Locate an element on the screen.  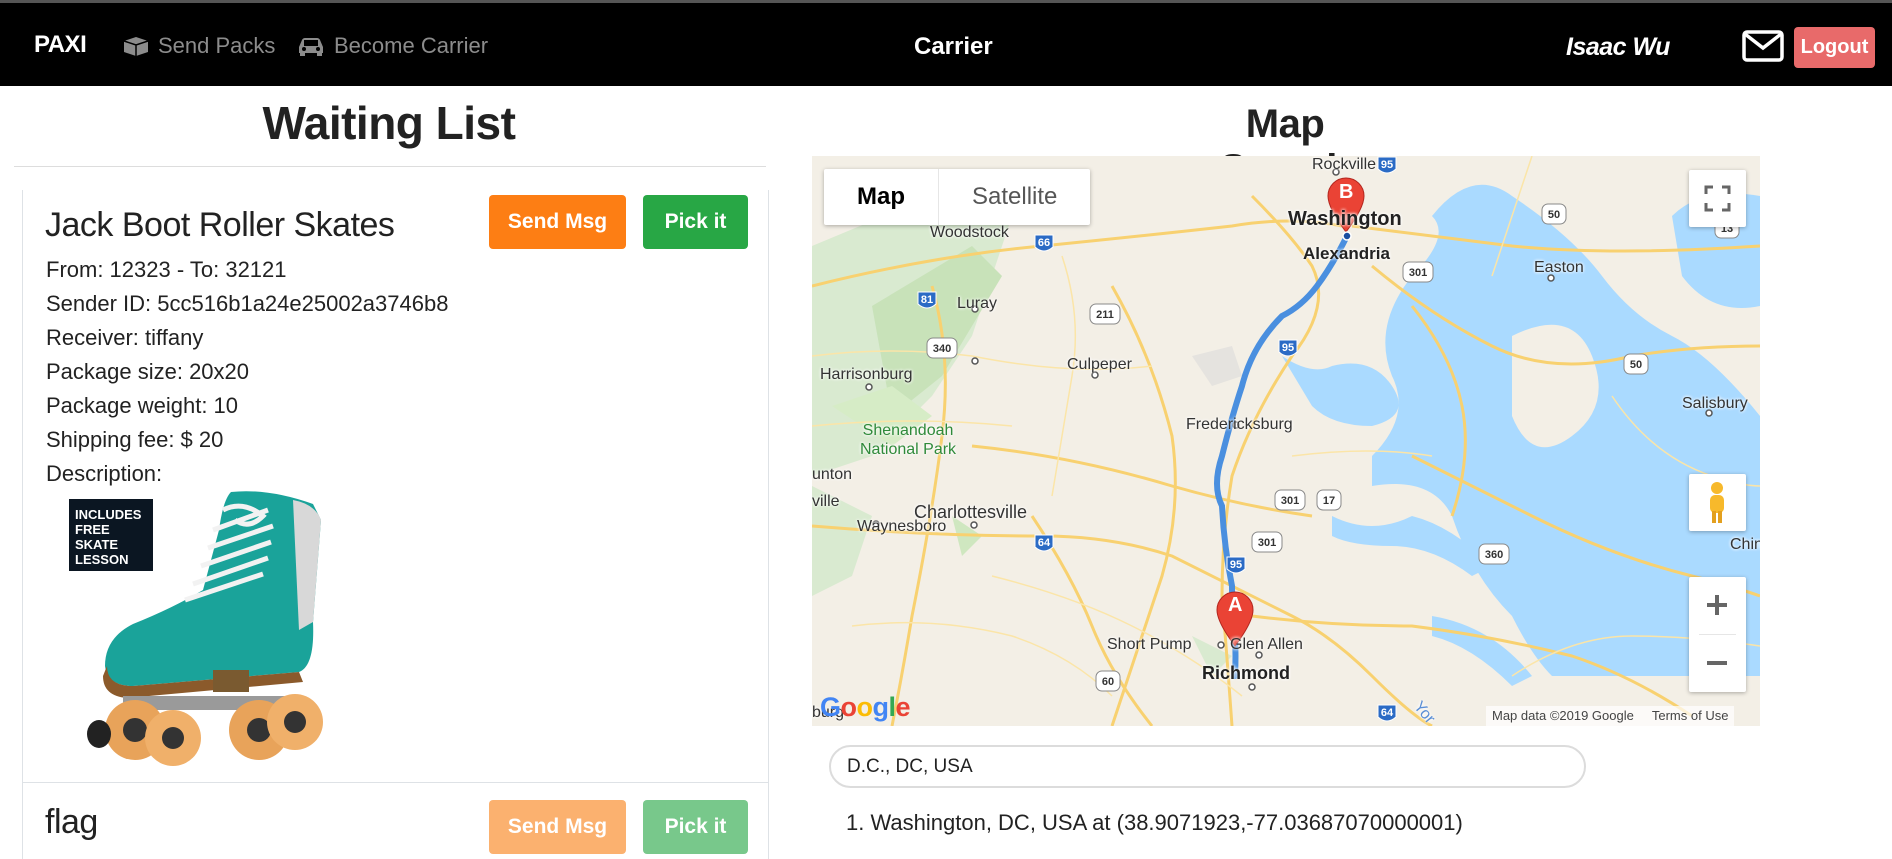
zoom-in-button is located at coordinates (1717, 605).